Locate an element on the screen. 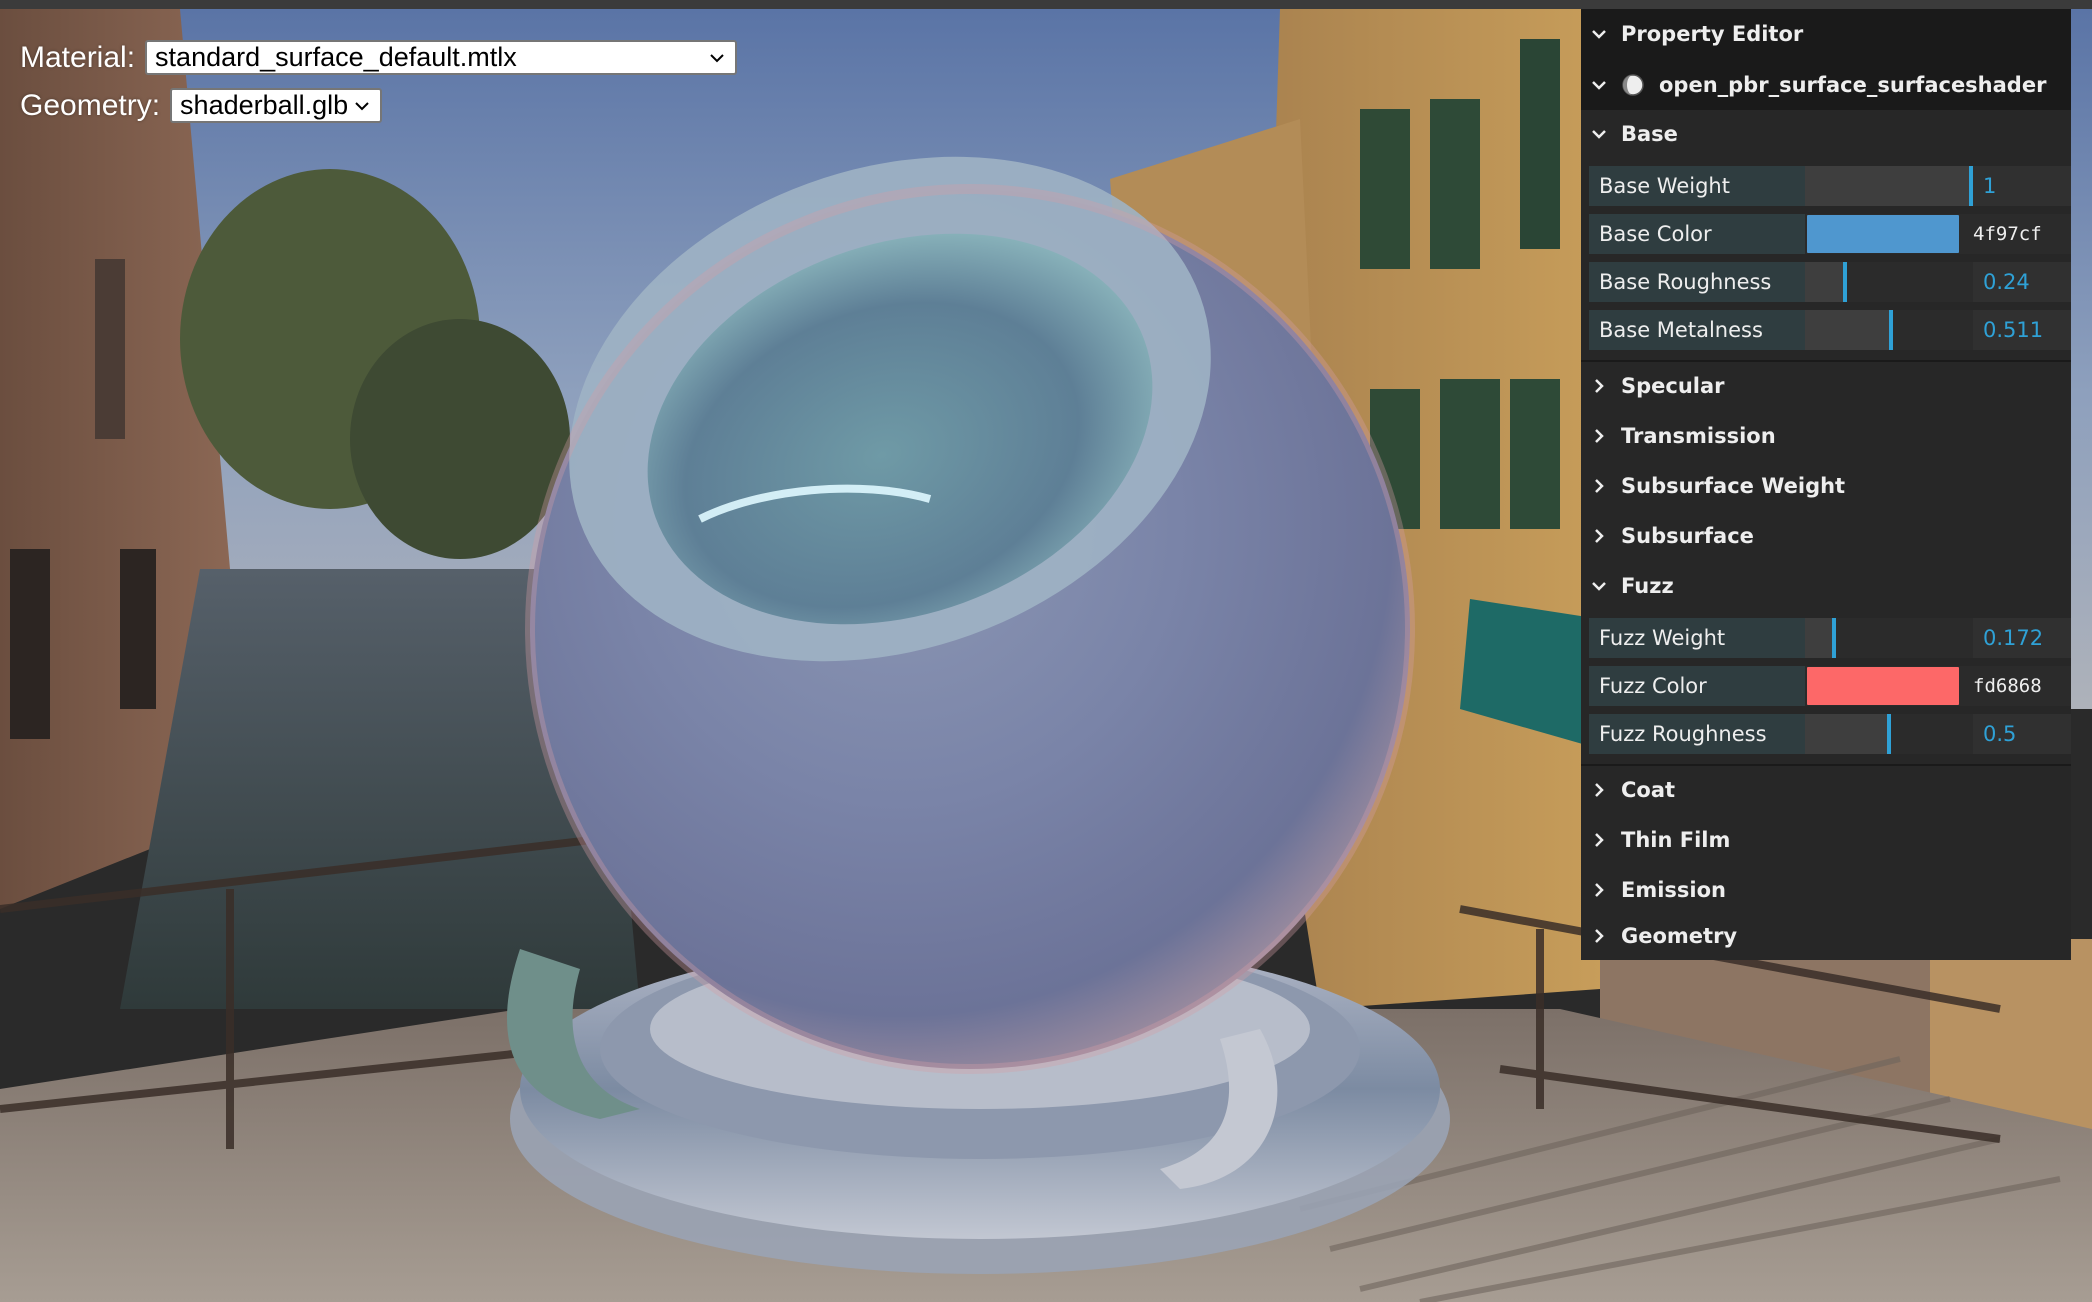  base-roughness-input: 0.24 is located at coordinates (2022, 282).